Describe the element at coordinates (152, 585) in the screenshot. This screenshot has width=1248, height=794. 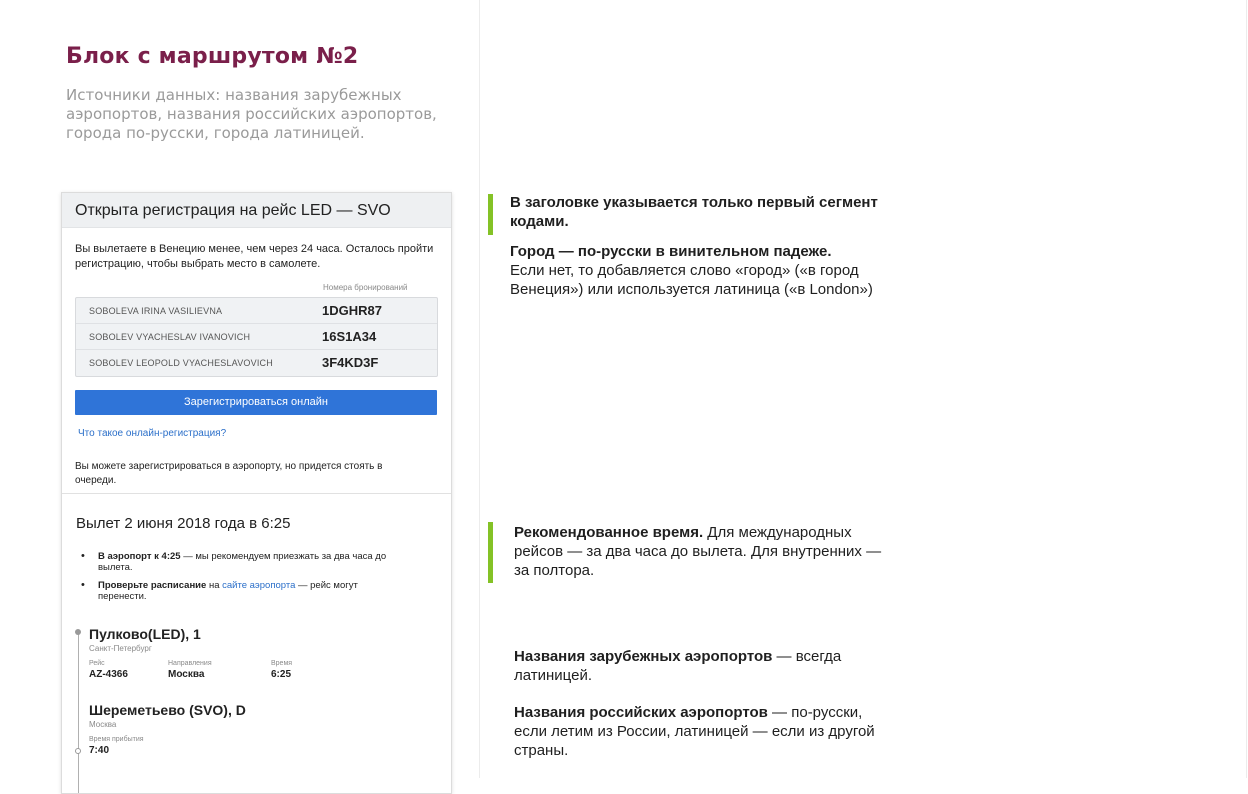
I see `bullet-bold: Проверьте расписание` at that location.